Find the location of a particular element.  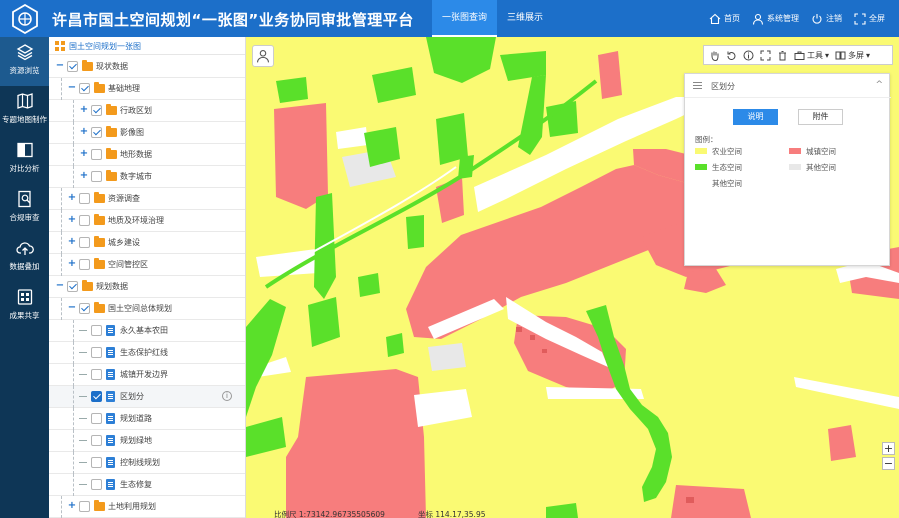

info-tool-button is located at coordinates (748, 55).